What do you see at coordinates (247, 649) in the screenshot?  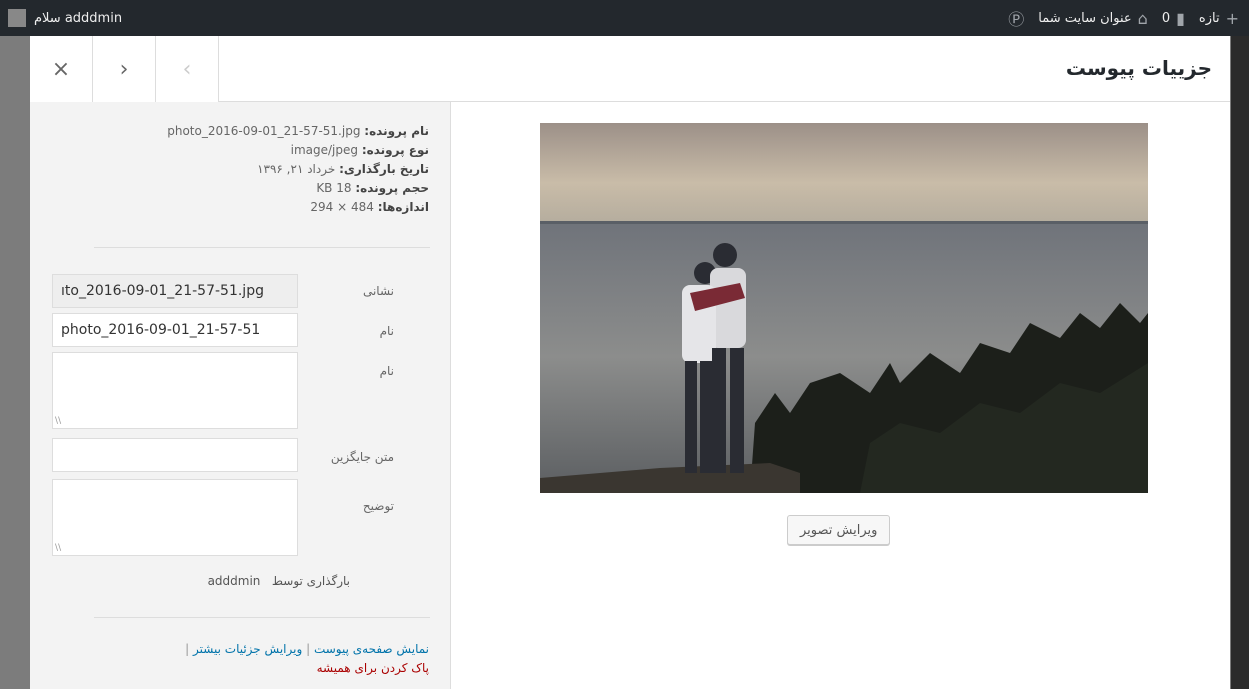 I see `edit-more-details-link: ویرایش جزئیات بیشتر` at bounding box center [247, 649].